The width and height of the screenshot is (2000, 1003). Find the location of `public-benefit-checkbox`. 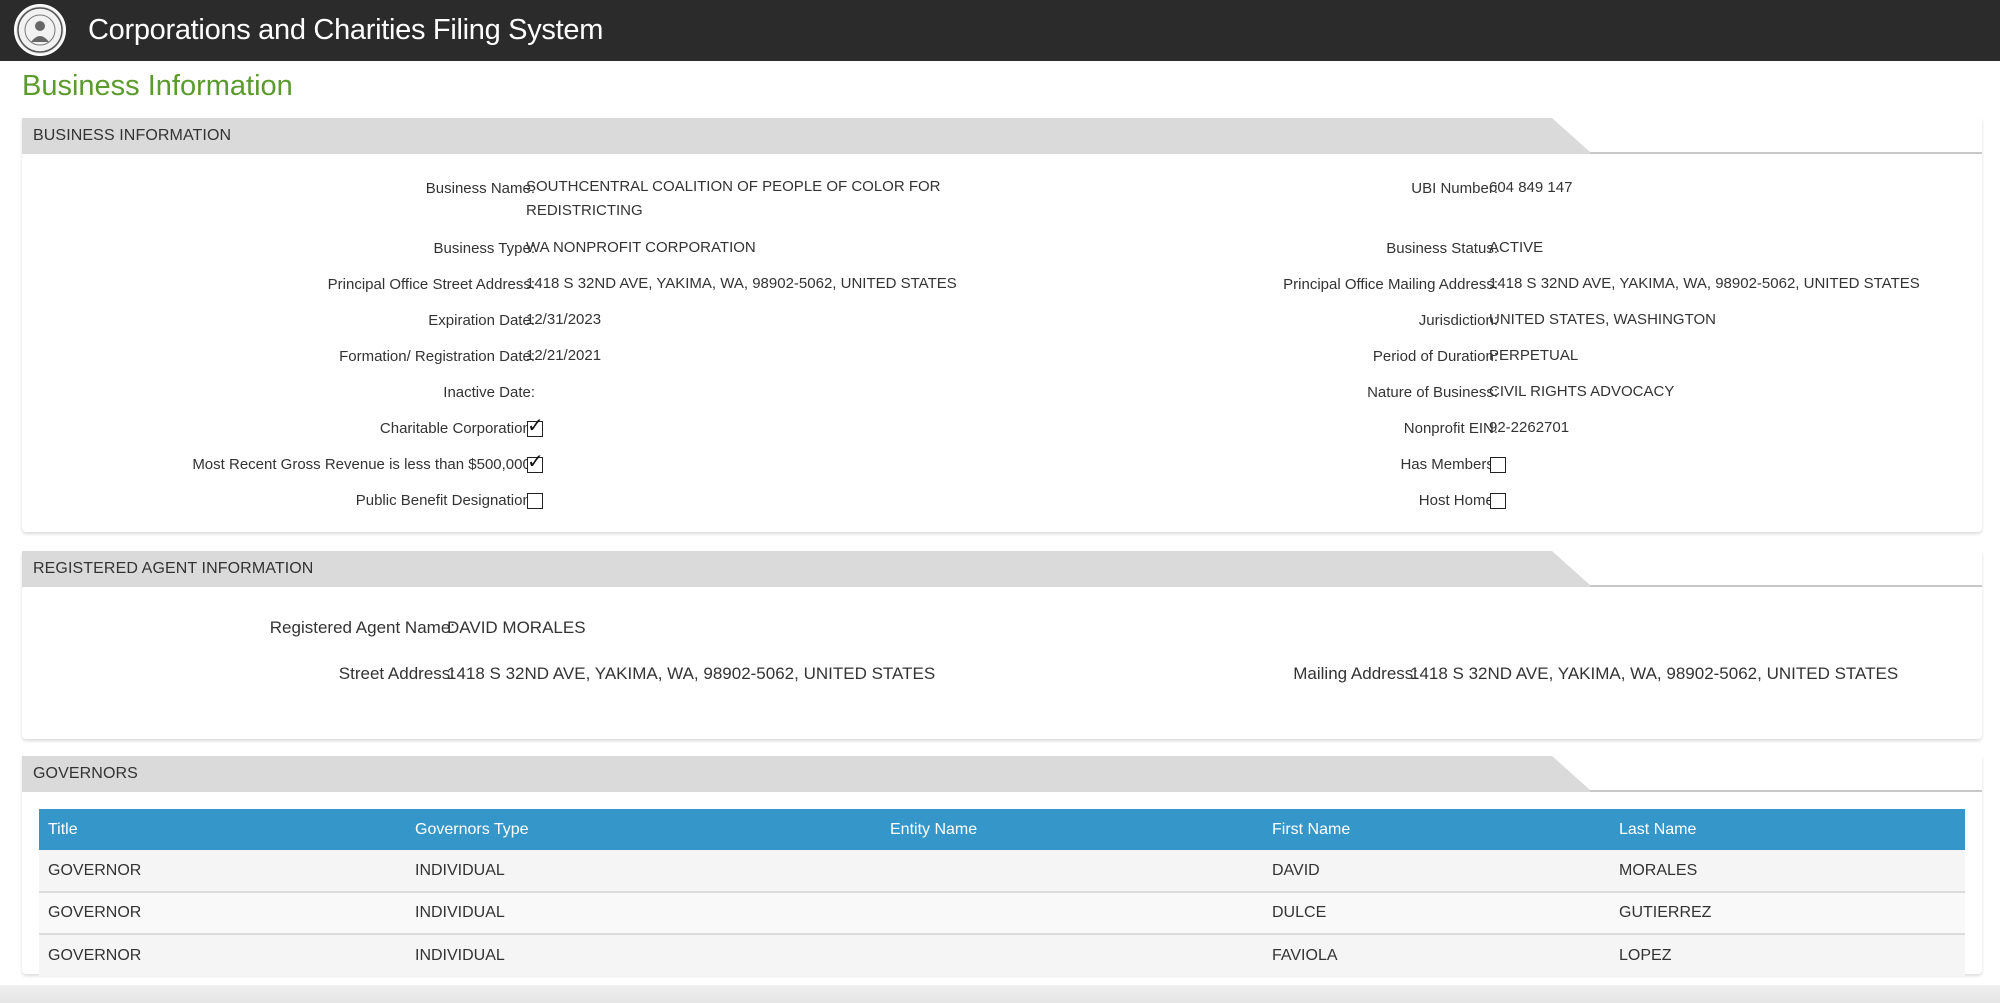

public-benefit-checkbox is located at coordinates (535, 501).